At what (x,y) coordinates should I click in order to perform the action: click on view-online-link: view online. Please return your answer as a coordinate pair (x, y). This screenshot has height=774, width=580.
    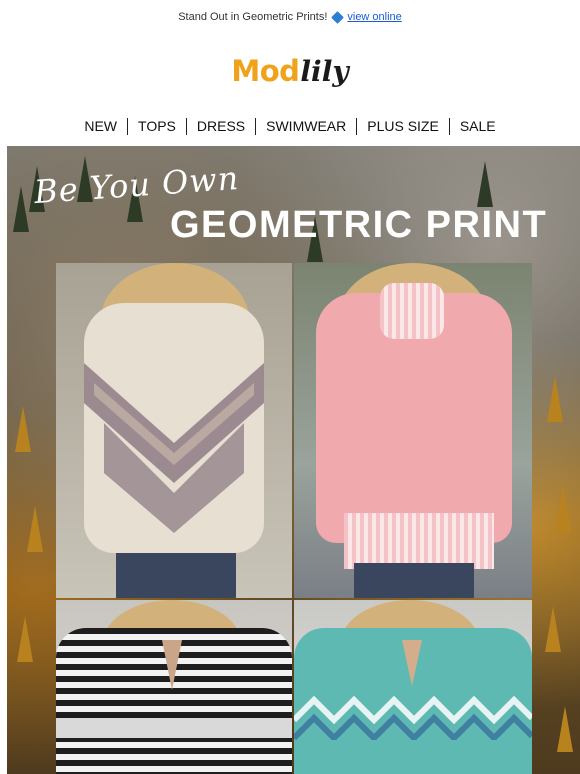
    Looking at the image, I should click on (374, 17).